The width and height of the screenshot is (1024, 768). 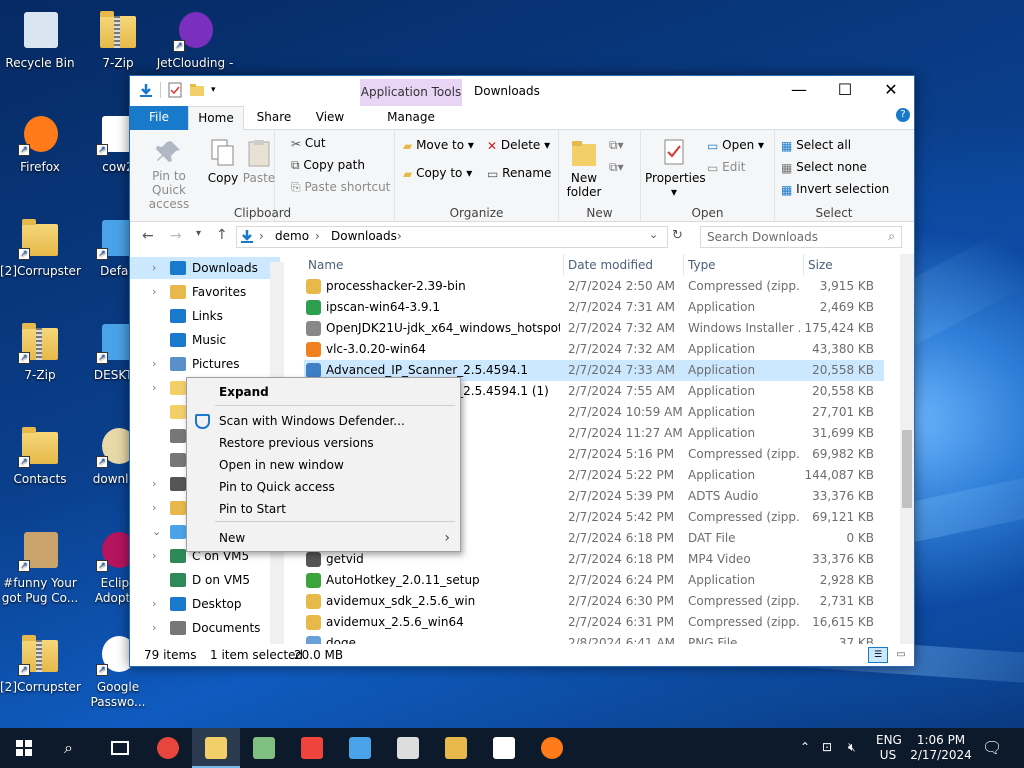 What do you see at coordinates (205, 340) in the screenshot?
I see `sidebar-item-music: Music` at bounding box center [205, 340].